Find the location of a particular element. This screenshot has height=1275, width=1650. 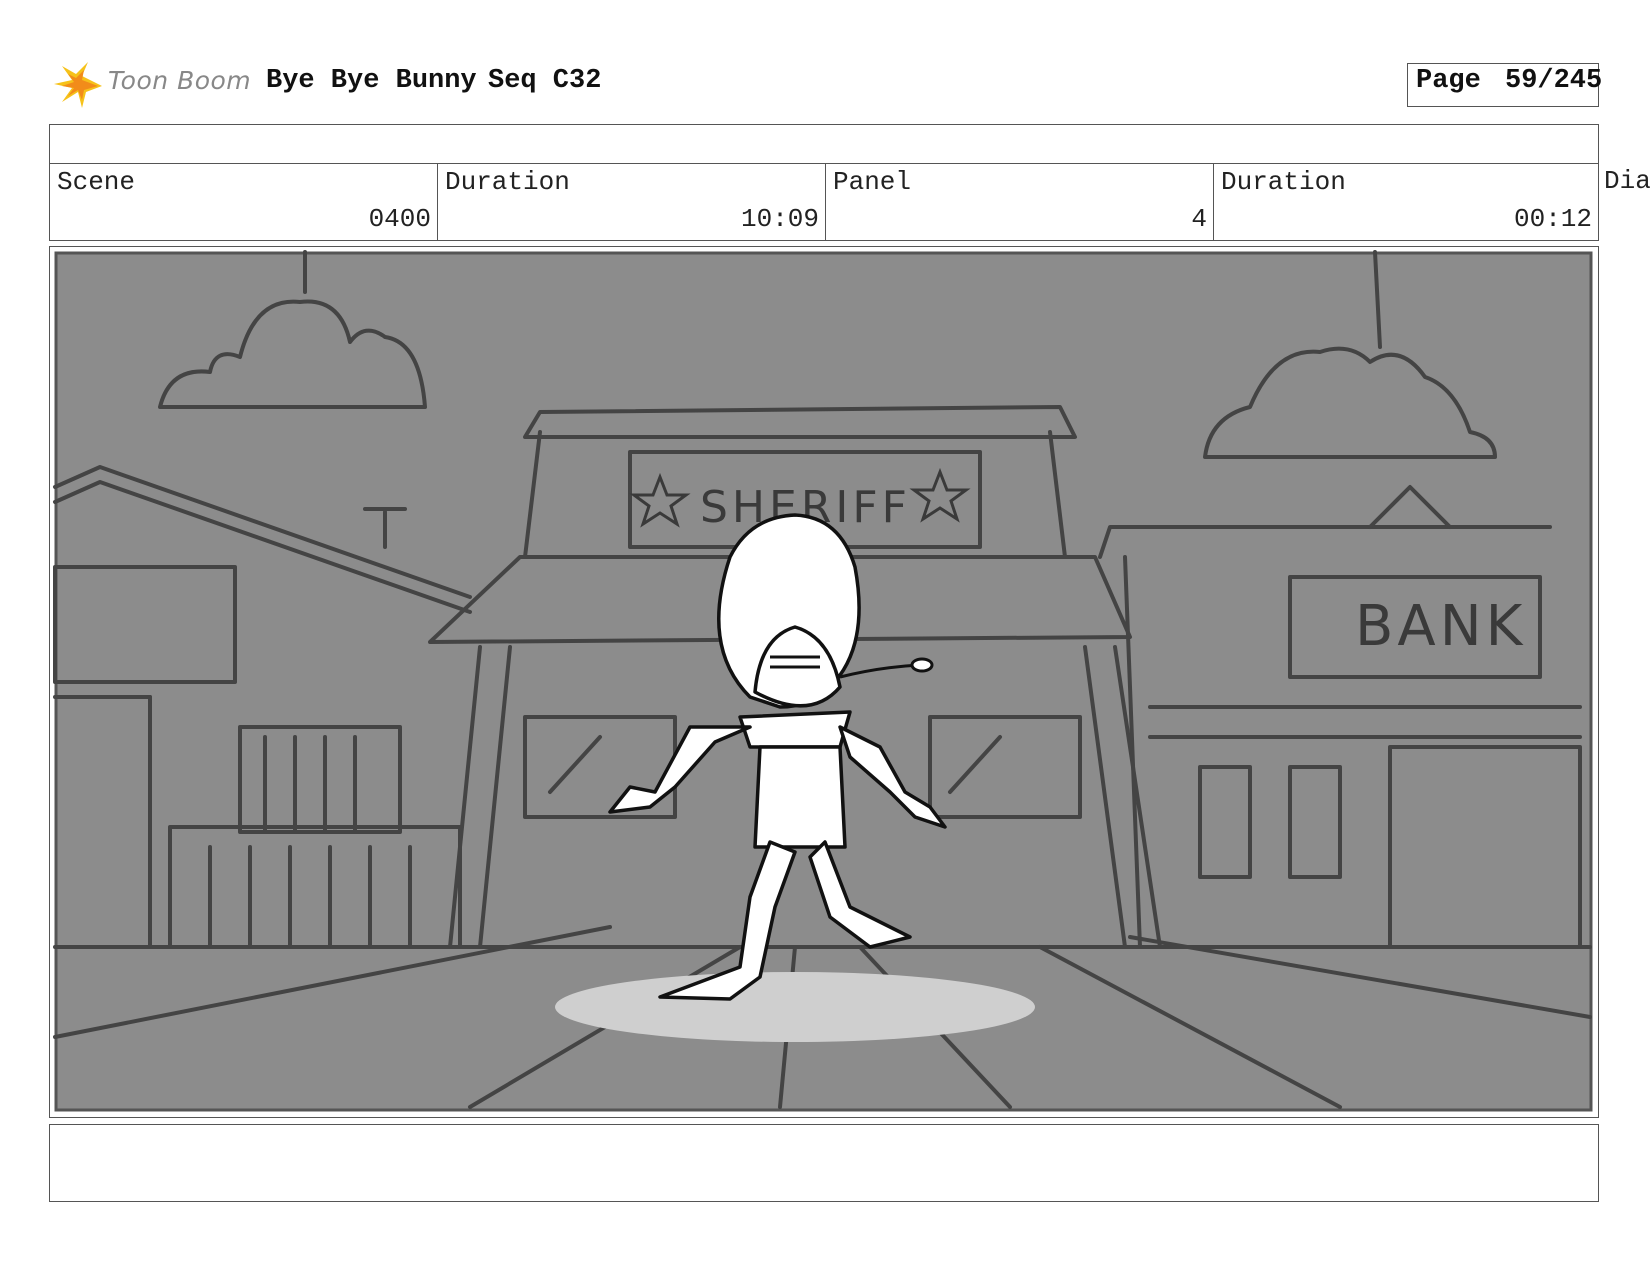

dialogue-label: Dia is located at coordinates (1627, 181).